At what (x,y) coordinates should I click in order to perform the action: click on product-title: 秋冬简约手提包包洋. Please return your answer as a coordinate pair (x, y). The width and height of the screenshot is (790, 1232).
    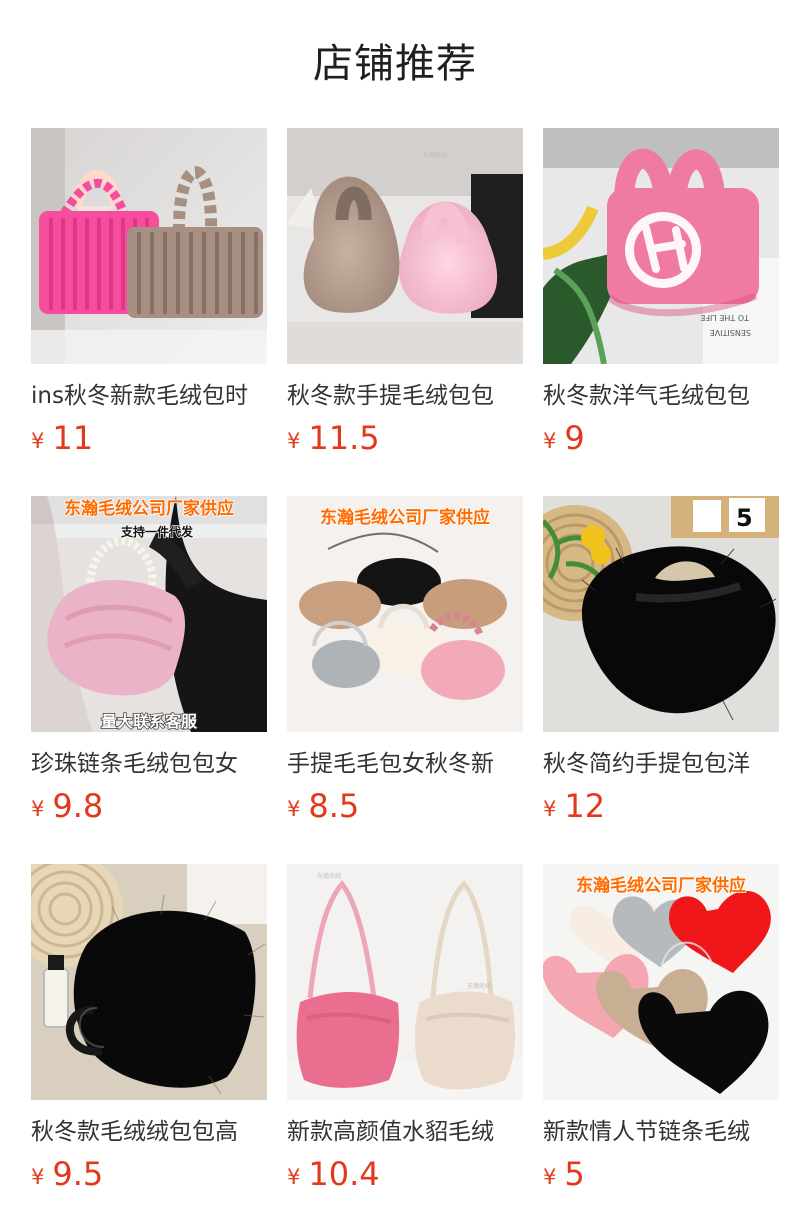
    Looking at the image, I should click on (661, 764).